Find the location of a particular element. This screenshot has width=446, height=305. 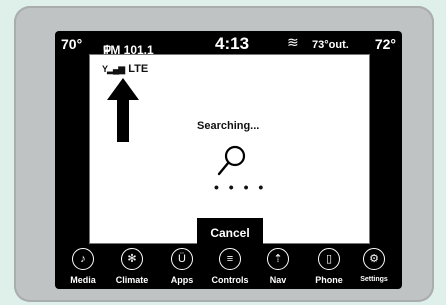

compass-icon: ⇡ is located at coordinates (278, 259).